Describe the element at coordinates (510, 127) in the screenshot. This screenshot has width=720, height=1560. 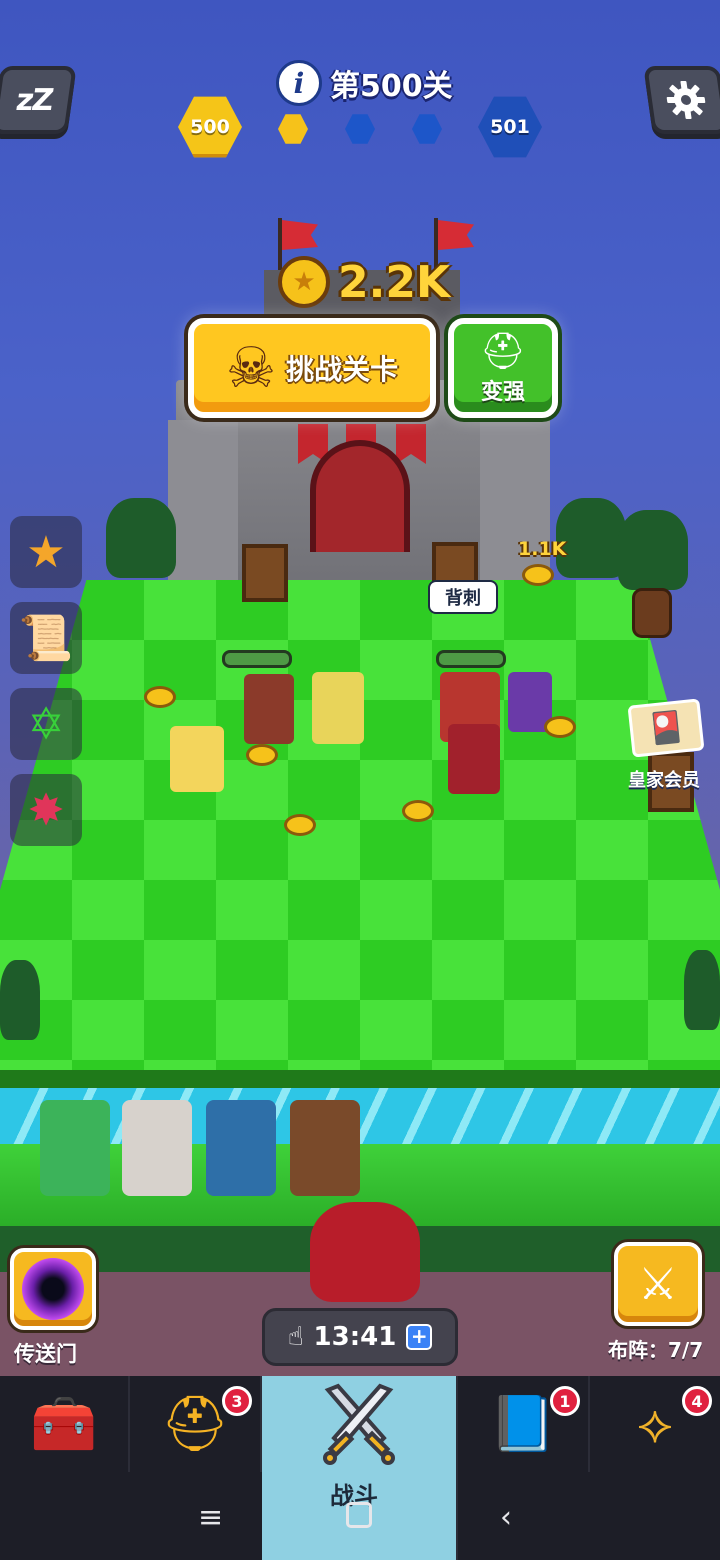
I see `next-level-hex: 501` at that location.